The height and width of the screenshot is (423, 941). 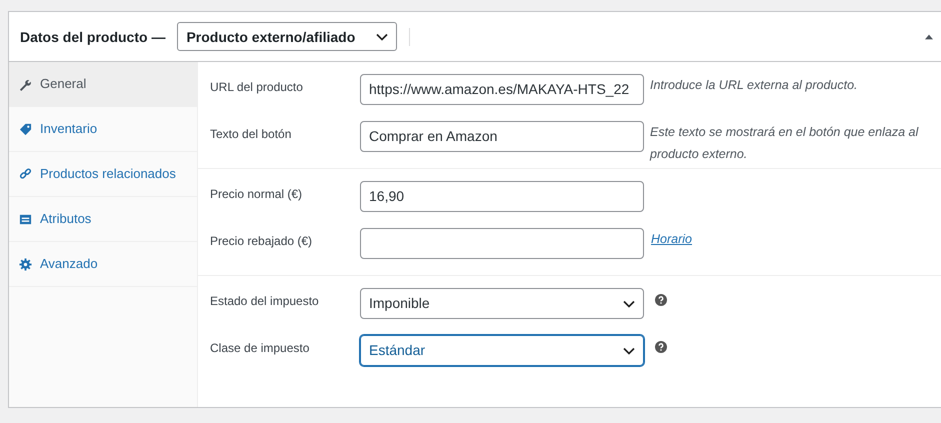 I want to click on field-label: Estado del impuesto, so click(x=265, y=301).